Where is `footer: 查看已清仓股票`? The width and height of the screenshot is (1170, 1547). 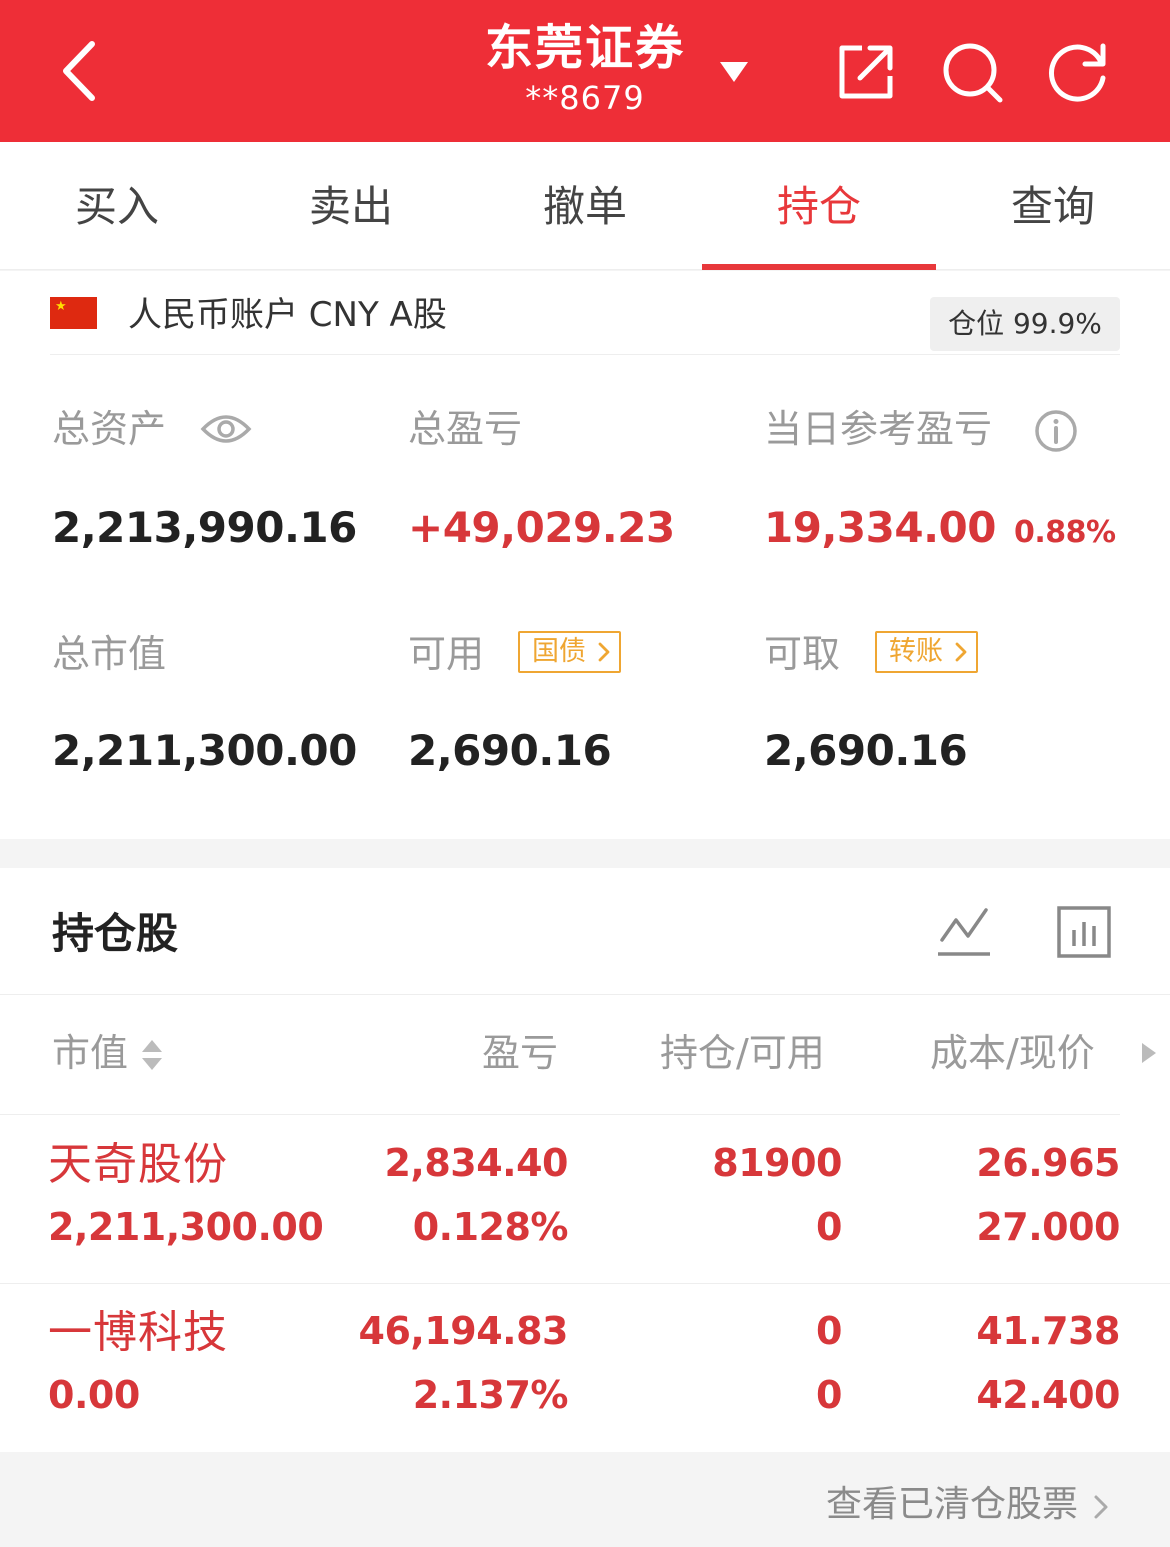 footer: 查看已清仓股票 is located at coordinates (585, 1499).